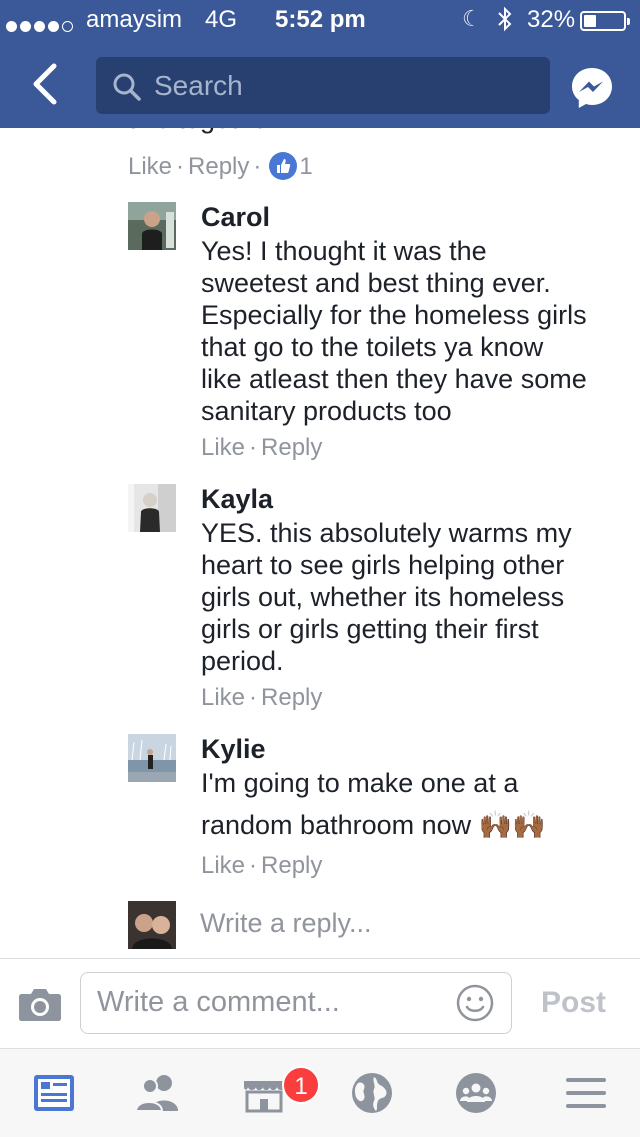 The width and height of the screenshot is (640, 1137). Describe the element at coordinates (505, 22) in the screenshot. I see `bluetooth-icon` at that location.